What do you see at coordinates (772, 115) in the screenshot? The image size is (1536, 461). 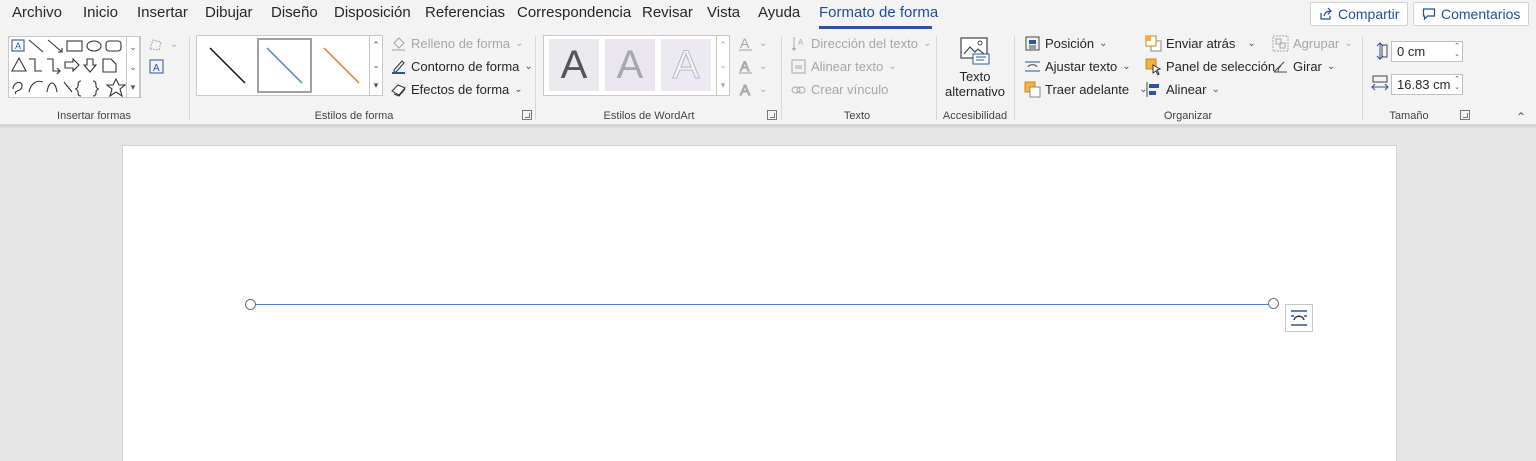 I see `wordart-dialog-launcher` at bounding box center [772, 115].